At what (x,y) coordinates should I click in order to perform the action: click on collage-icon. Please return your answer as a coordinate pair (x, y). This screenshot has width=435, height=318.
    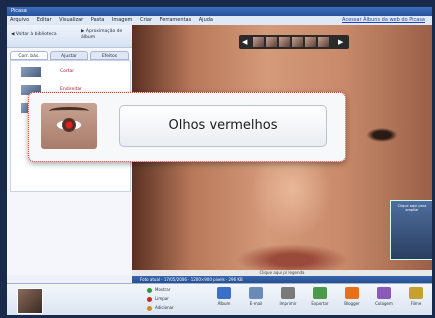
    Looking at the image, I should click on (384, 293).